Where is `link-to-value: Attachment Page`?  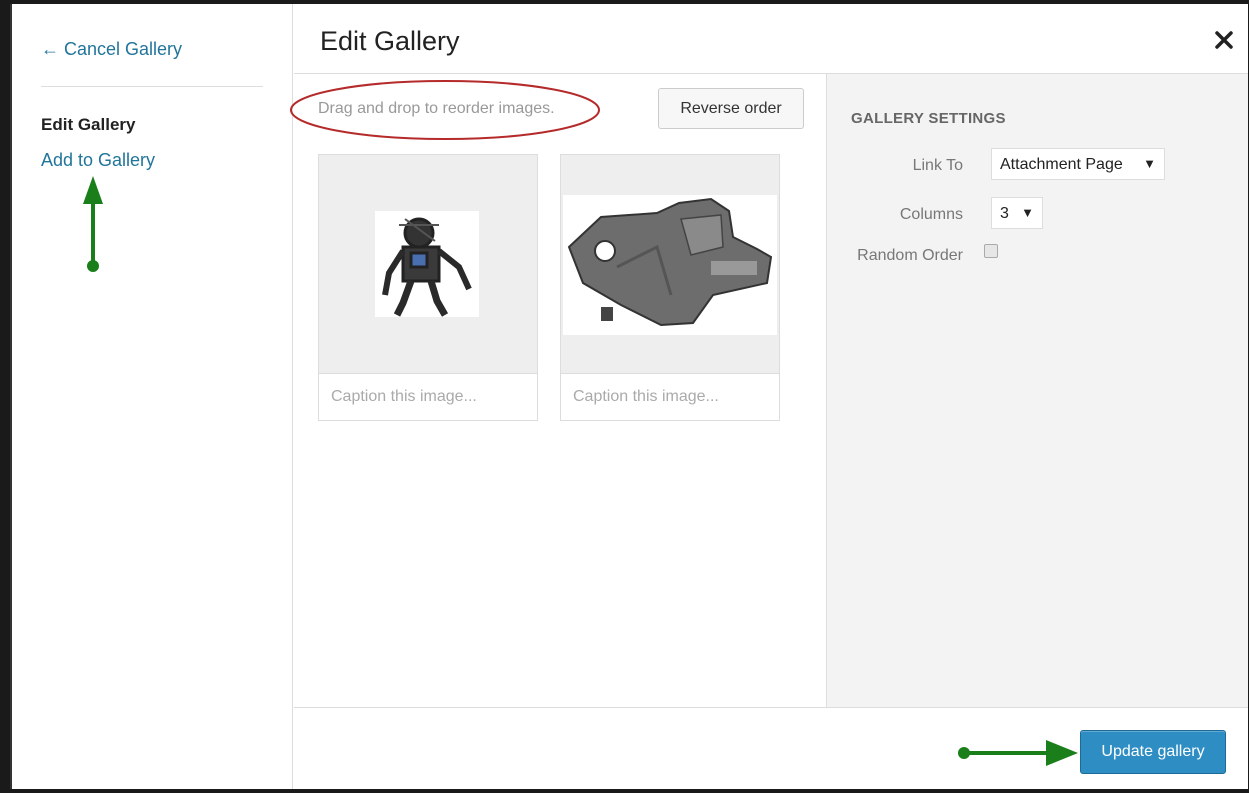
link-to-value: Attachment Page is located at coordinates (1061, 164).